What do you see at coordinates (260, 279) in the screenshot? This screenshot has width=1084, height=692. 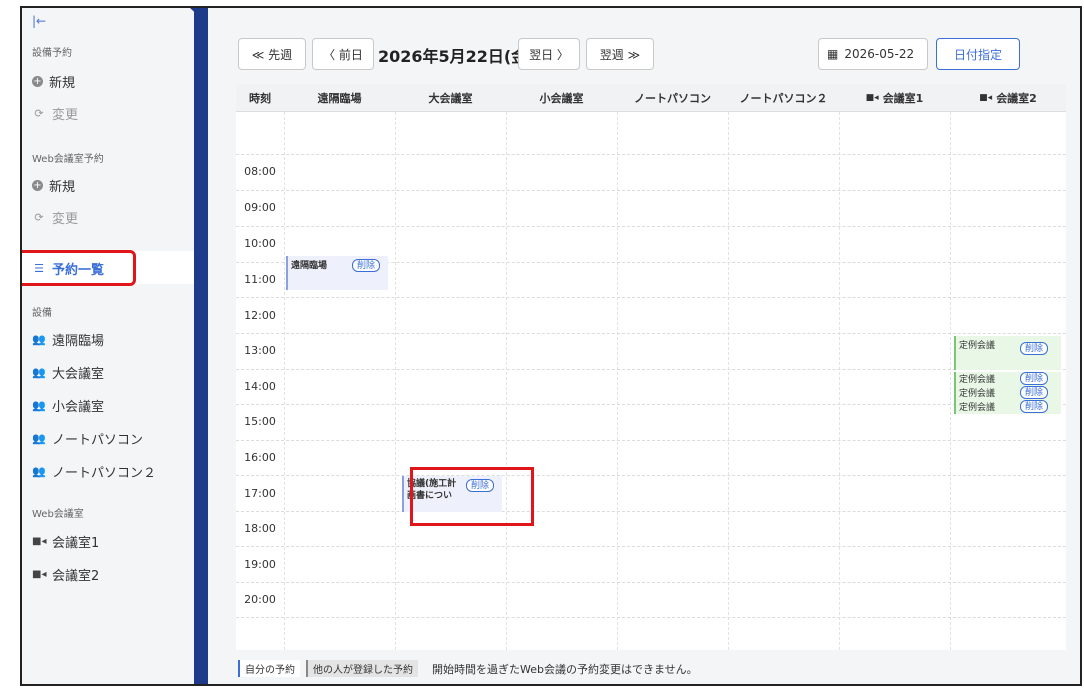 I see `time-label: 11:00` at bounding box center [260, 279].